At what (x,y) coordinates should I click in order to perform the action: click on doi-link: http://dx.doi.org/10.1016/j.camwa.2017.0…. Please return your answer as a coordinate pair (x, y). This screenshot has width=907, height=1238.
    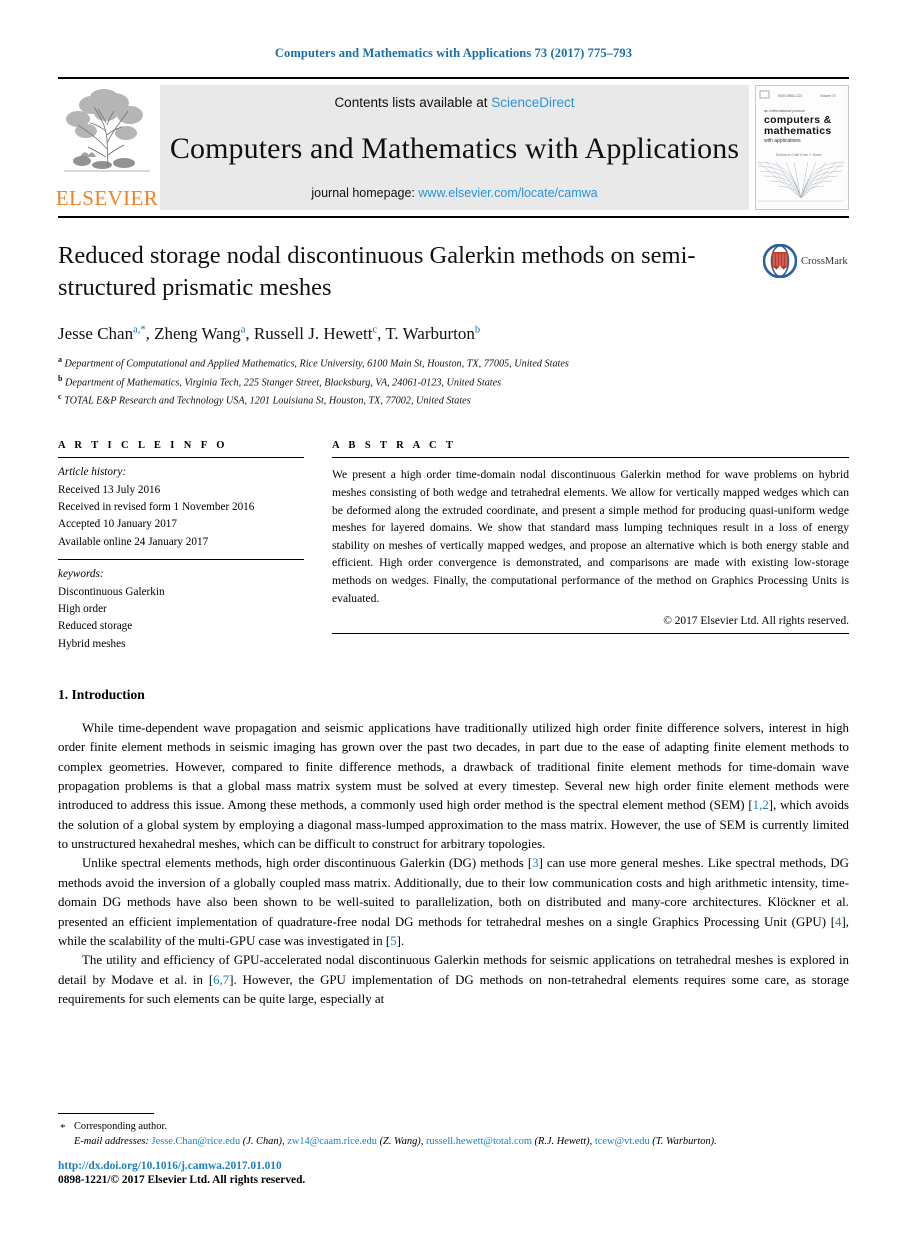
    Looking at the image, I should click on (181, 1166).